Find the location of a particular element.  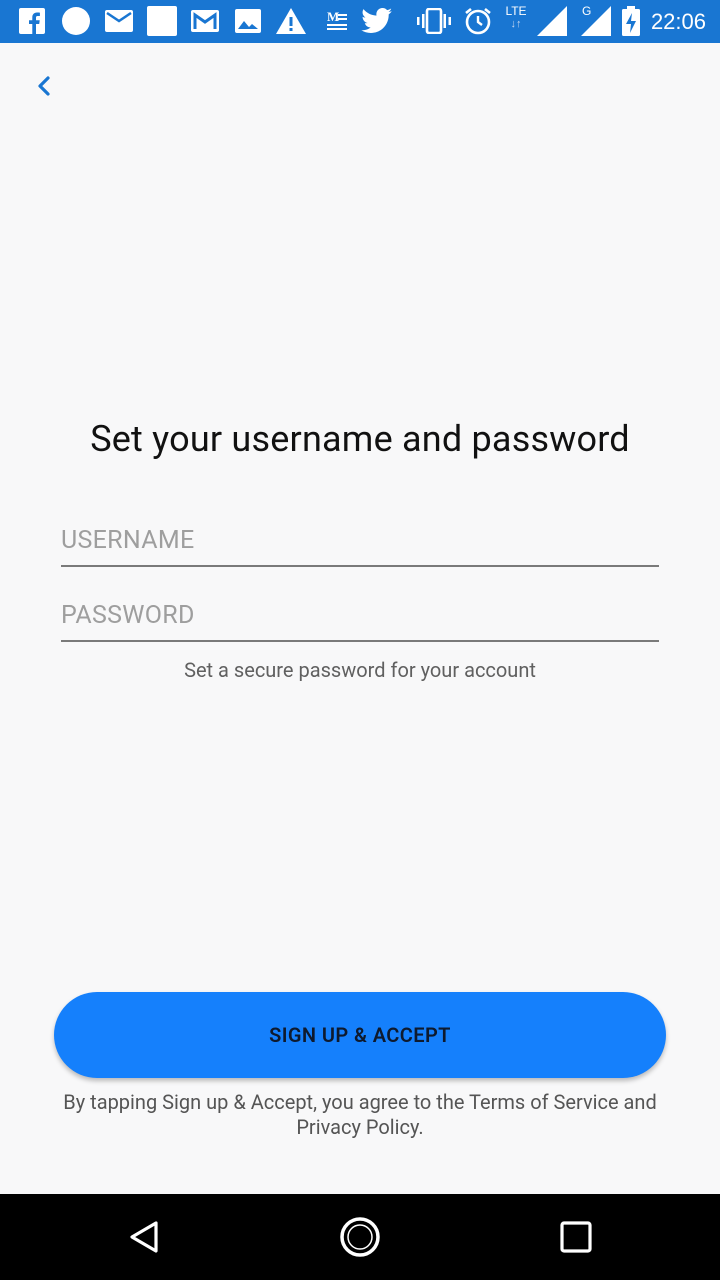

svg-text: M is located at coordinates (333, 16).